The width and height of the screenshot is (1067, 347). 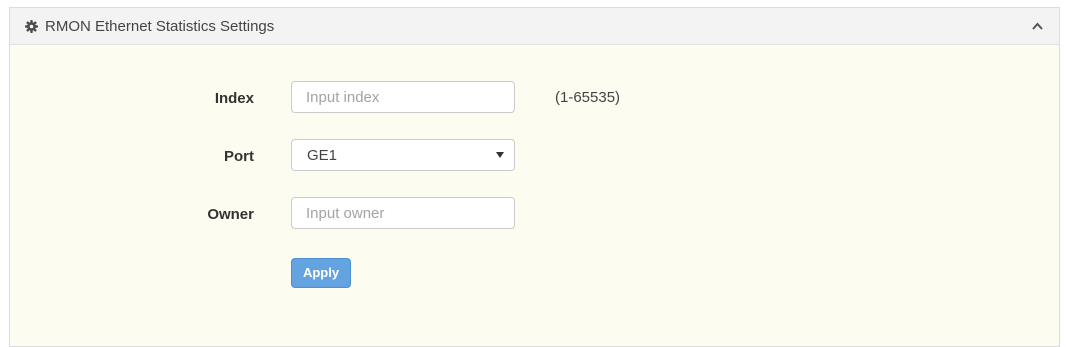 I want to click on owner-label: Owner, so click(x=230, y=214).